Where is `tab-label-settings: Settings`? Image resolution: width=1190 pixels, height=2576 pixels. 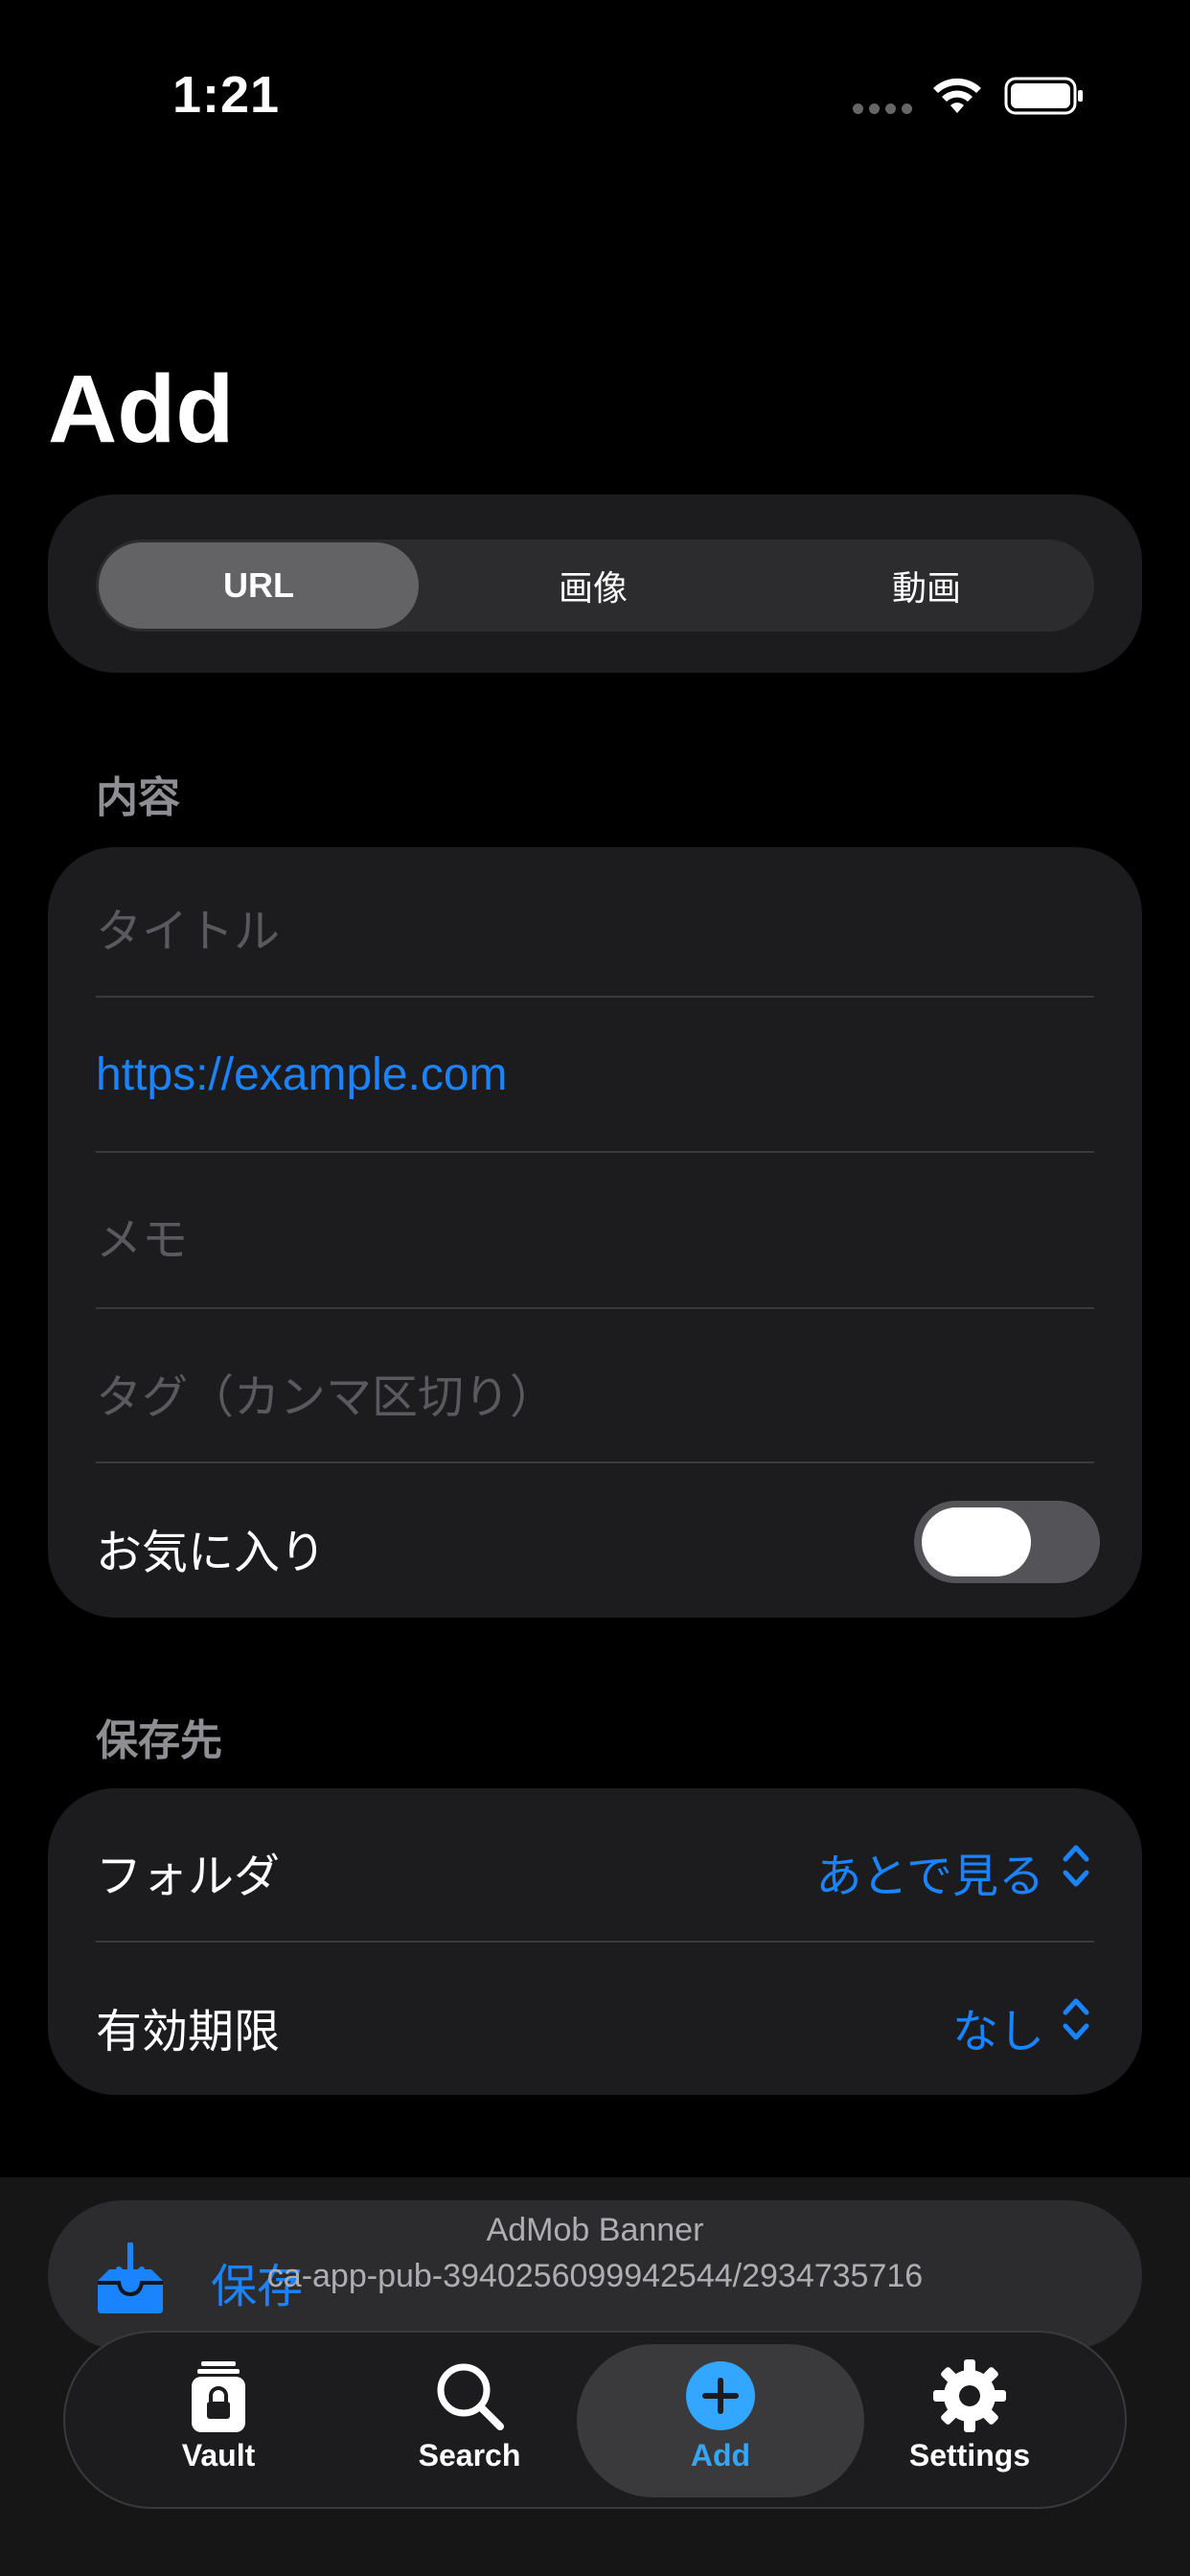 tab-label-settings: Settings is located at coordinates (969, 2455).